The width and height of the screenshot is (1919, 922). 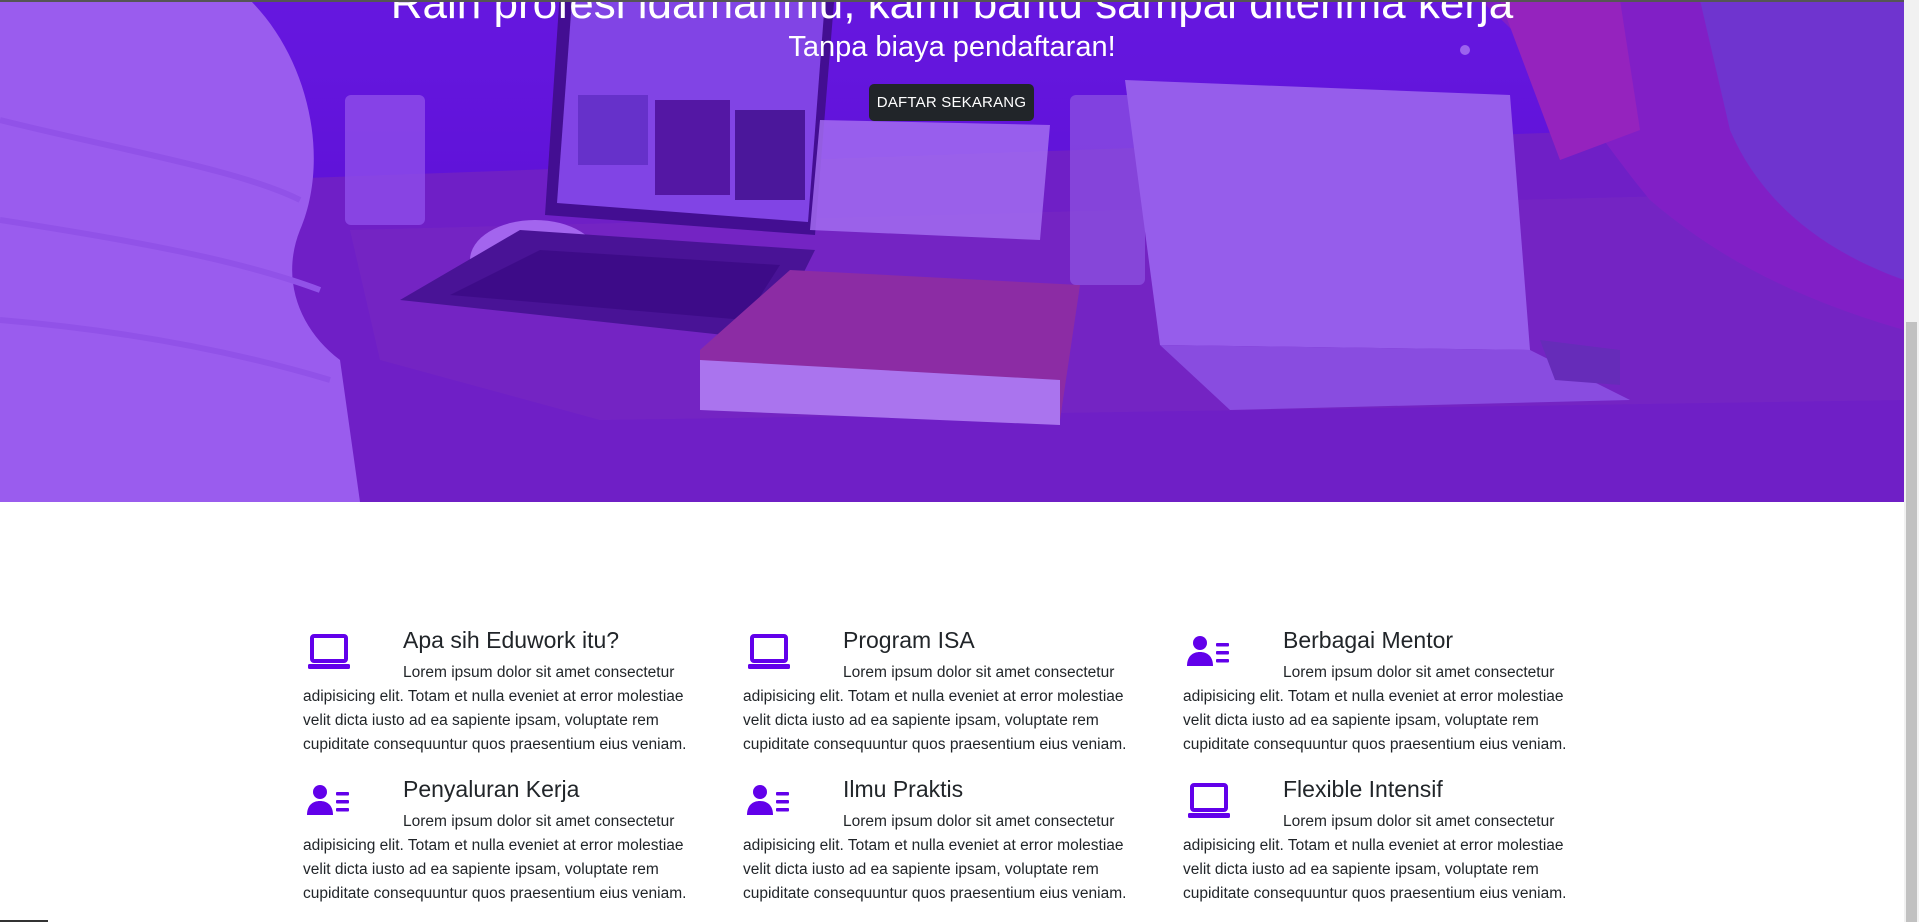 What do you see at coordinates (909, 640) in the screenshot?
I see `feature-title: Program ISA` at bounding box center [909, 640].